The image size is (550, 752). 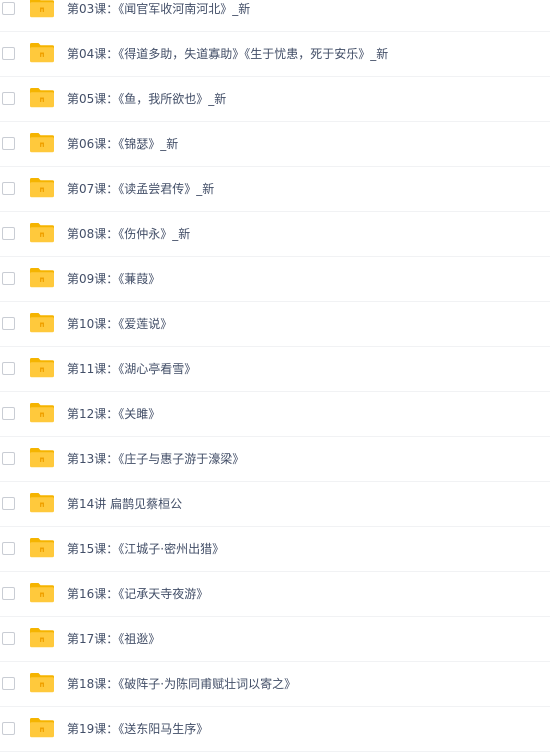 What do you see at coordinates (141, 189) in the screenshot?
I see `file-name: 第07课：《读孟尝君传》_新` at bounding box center [141, 189].